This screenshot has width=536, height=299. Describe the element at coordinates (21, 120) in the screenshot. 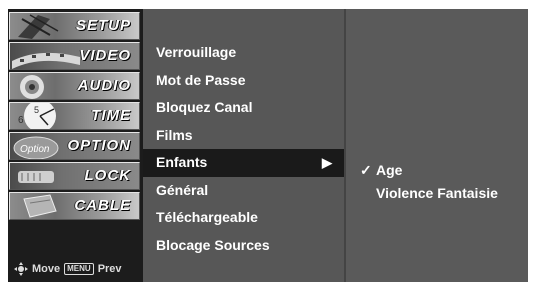

I see `svg-text: 6` at that location.